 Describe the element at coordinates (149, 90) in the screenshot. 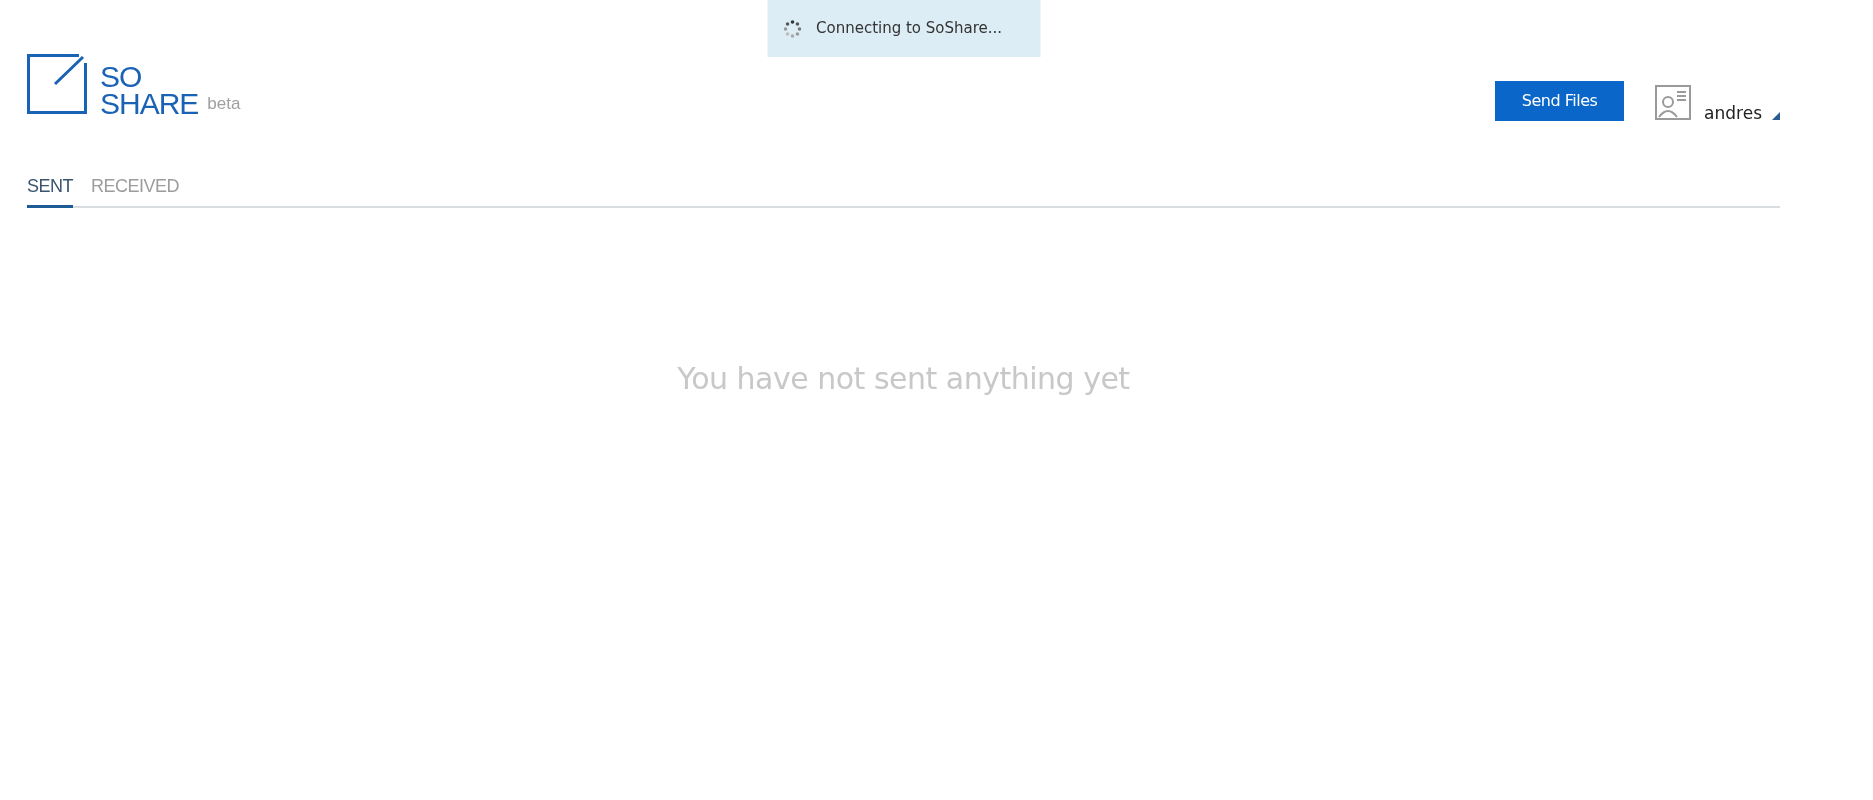

I see `logo-wordmark: SO SHARE` at that location.